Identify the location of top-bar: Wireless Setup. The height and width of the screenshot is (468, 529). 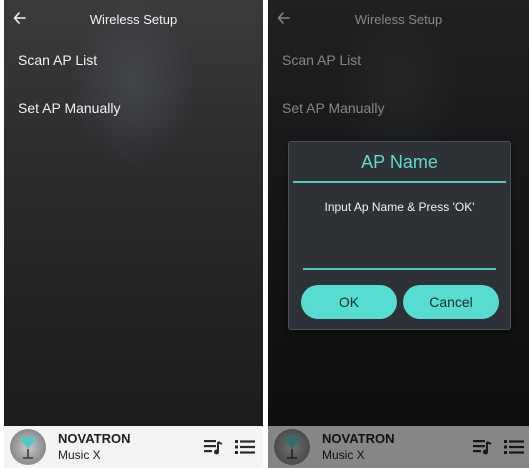
(133, 19).